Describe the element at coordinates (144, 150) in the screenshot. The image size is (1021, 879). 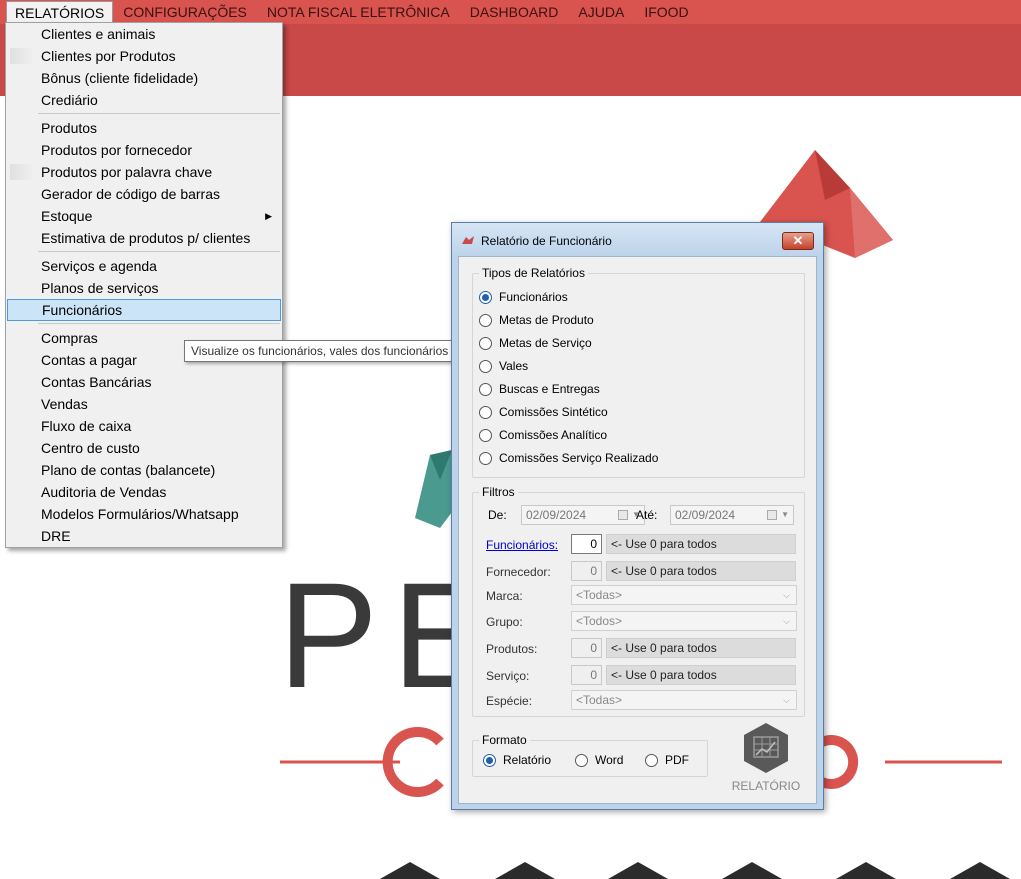
I see `menu-item-produtos-fornecedor: Produtos por fornecedor` at that location.